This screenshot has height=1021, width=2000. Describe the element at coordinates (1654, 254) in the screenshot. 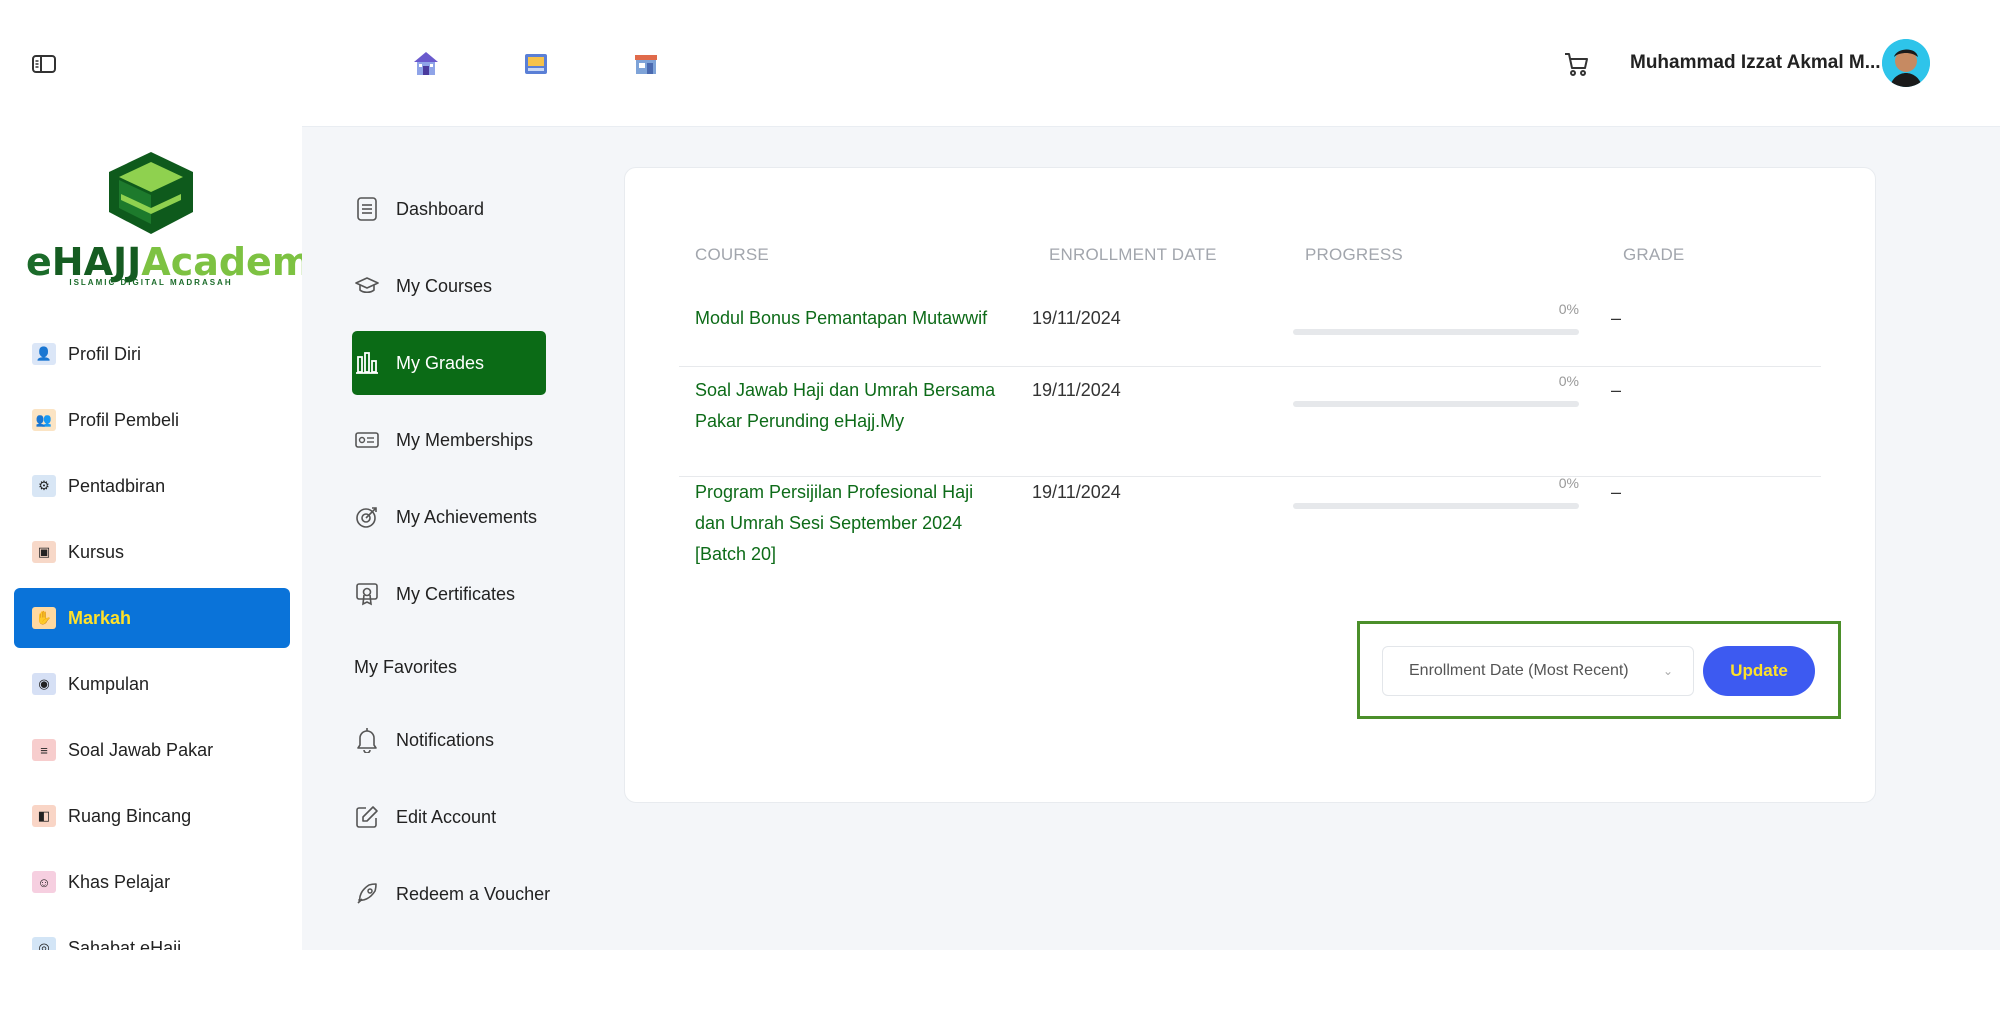

I see `header-grade: GRADE` at that location.